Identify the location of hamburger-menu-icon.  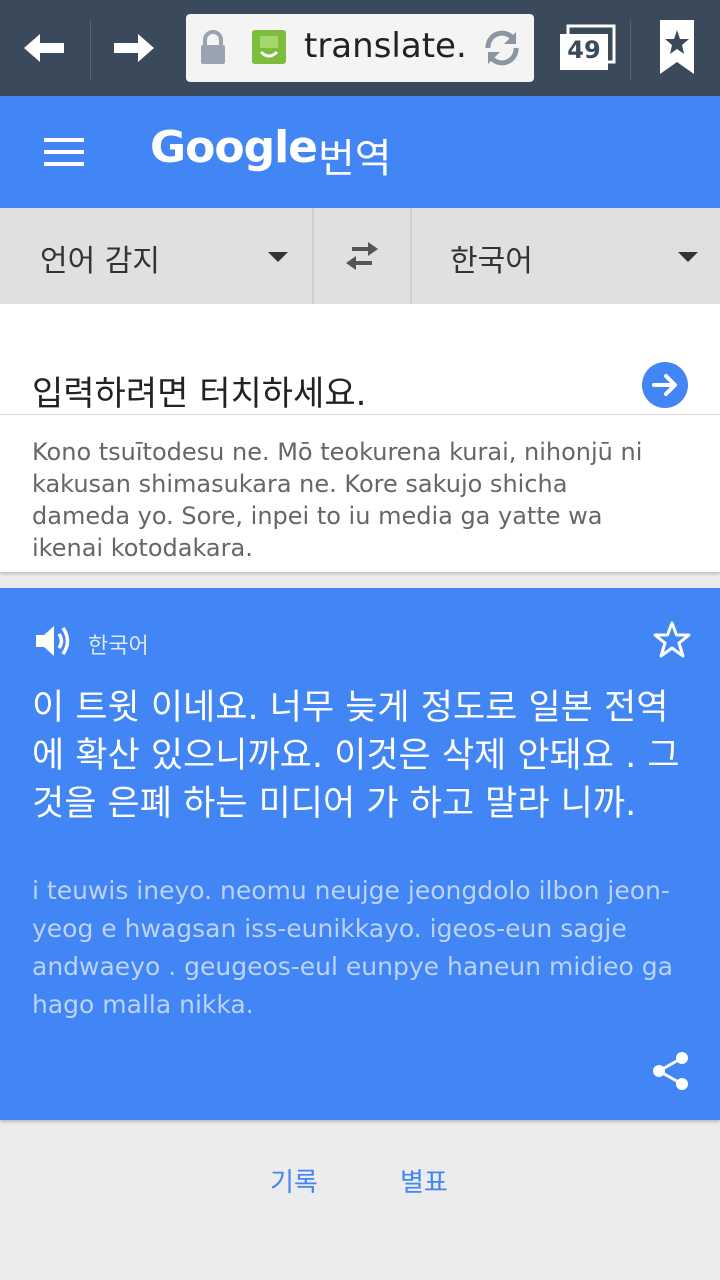
(64, 152).